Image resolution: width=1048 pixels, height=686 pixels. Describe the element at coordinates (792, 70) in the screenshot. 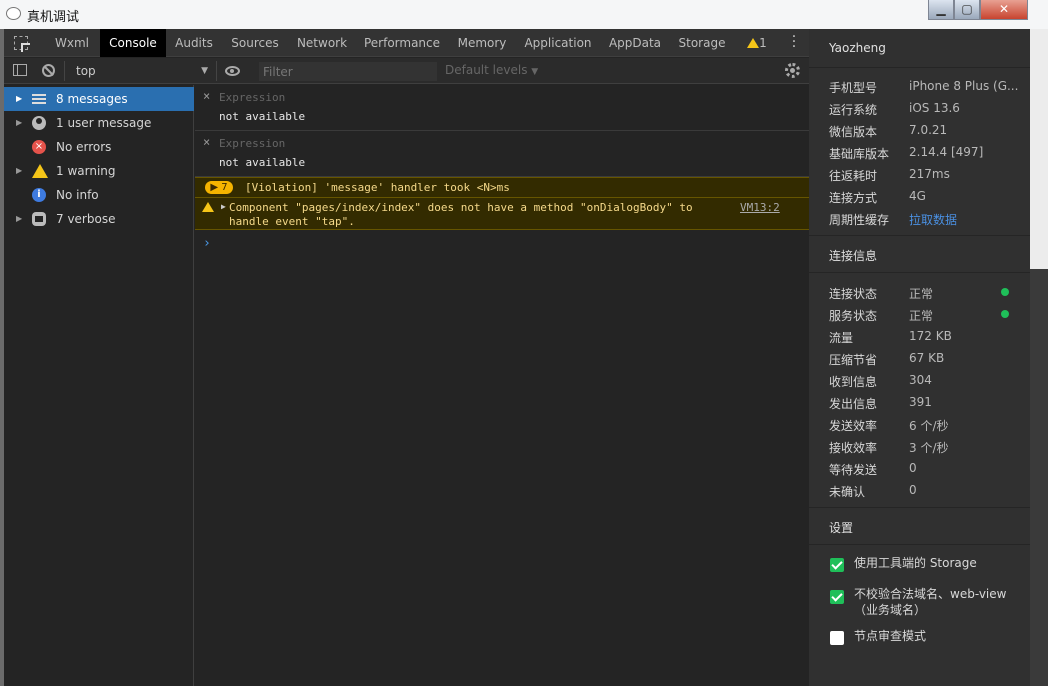

I see `gear-icon` at that location.